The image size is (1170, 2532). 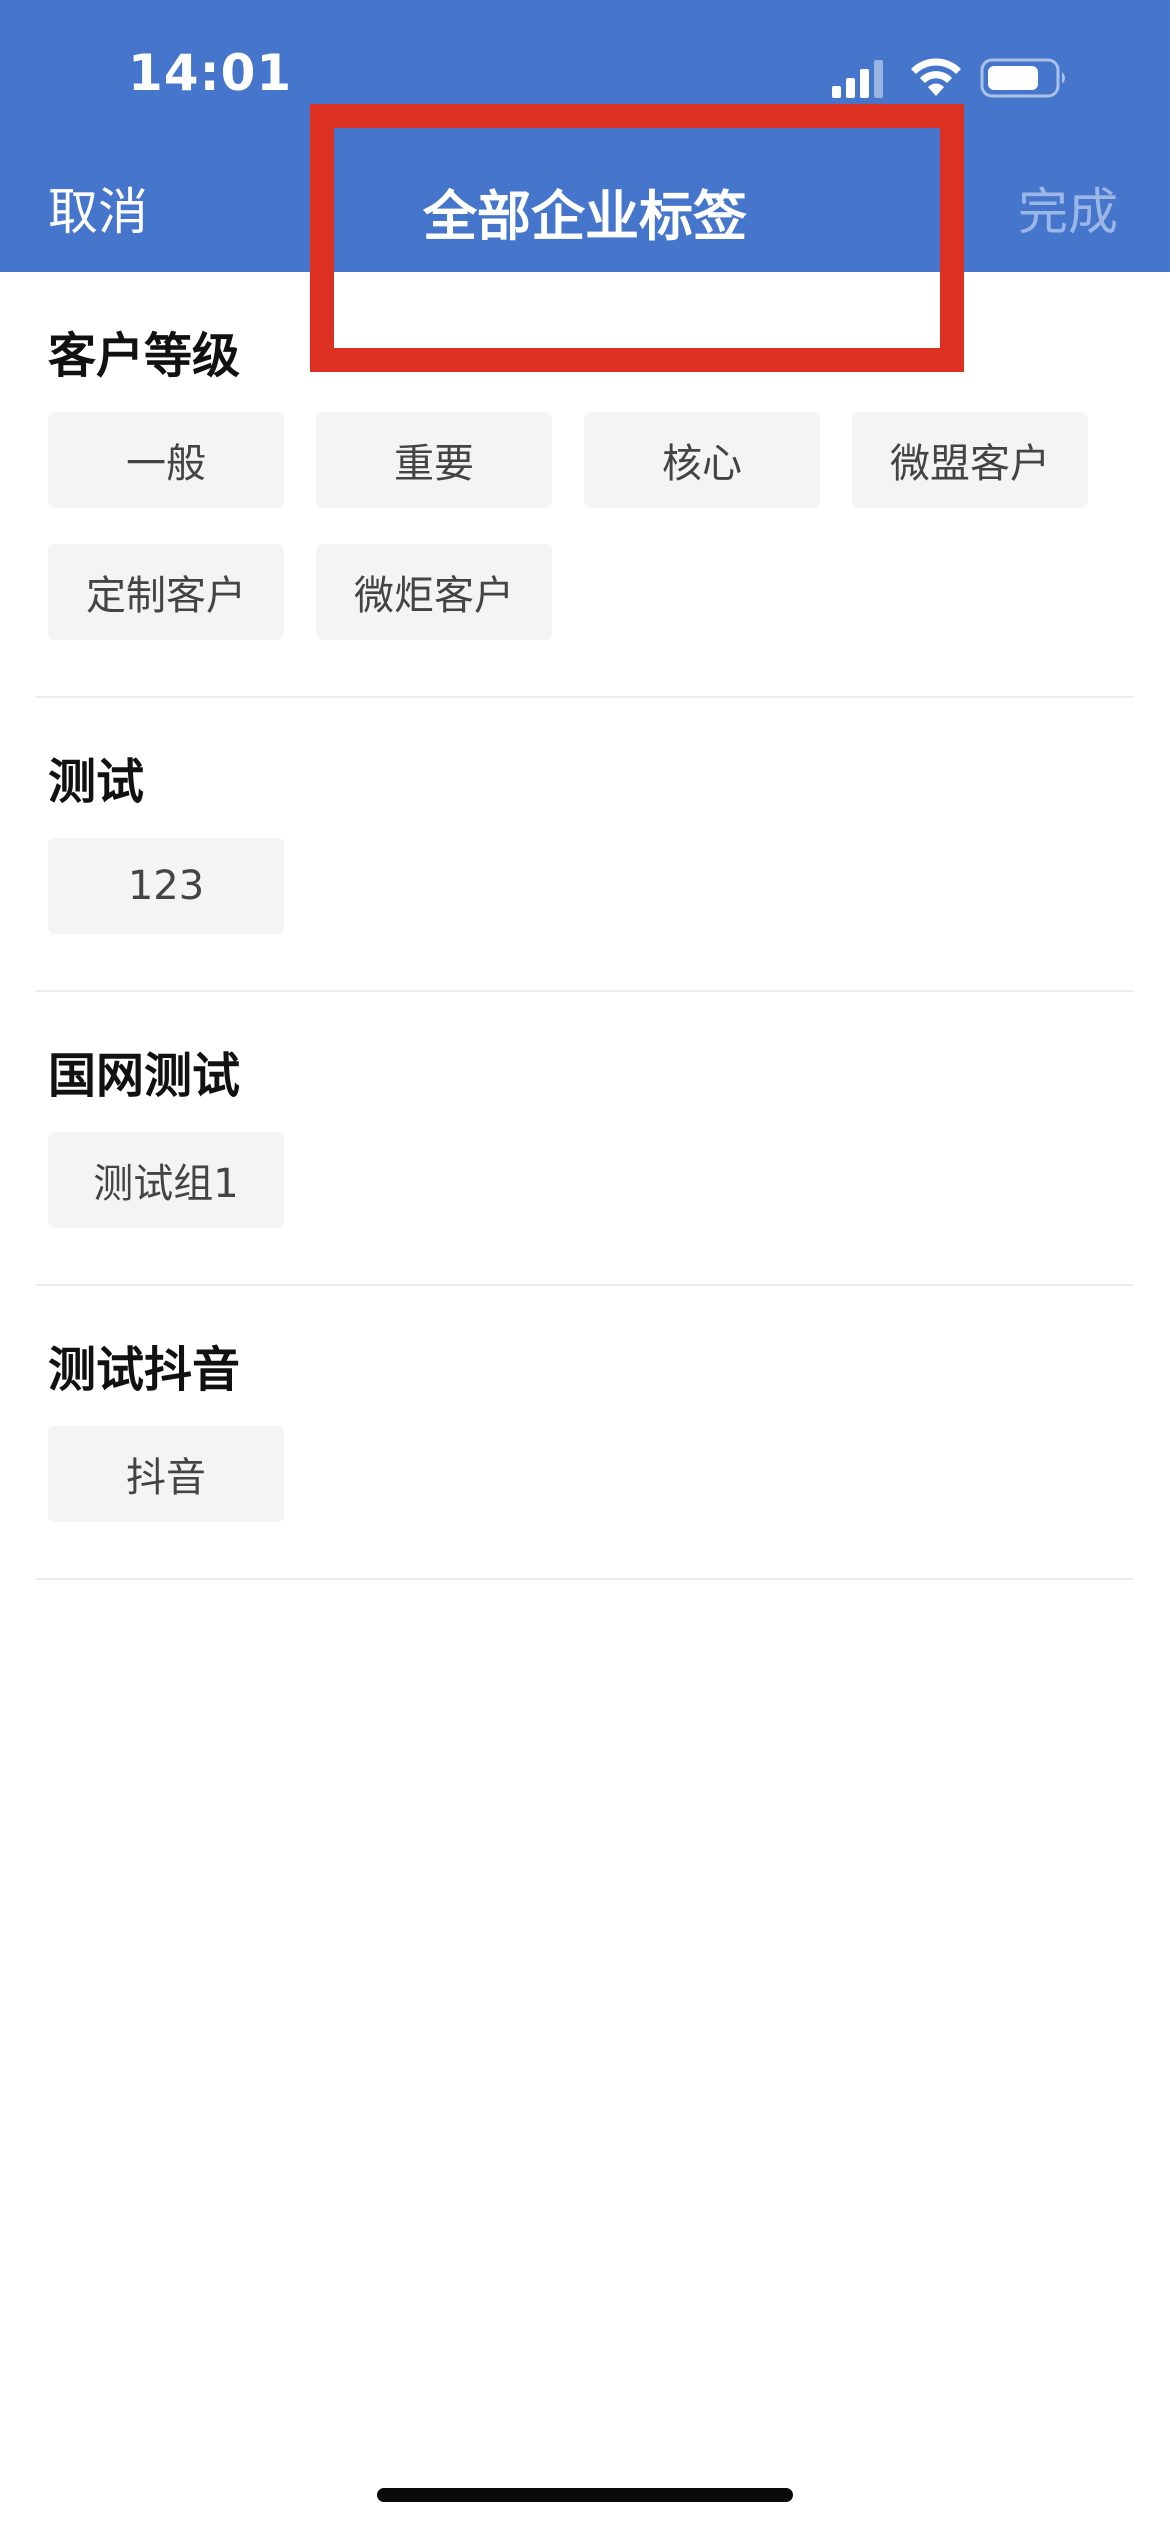 What do you see at coordinates (585, 886) in the screenshot?
I see `tag-list: 123` at bounding box center [585, 886].